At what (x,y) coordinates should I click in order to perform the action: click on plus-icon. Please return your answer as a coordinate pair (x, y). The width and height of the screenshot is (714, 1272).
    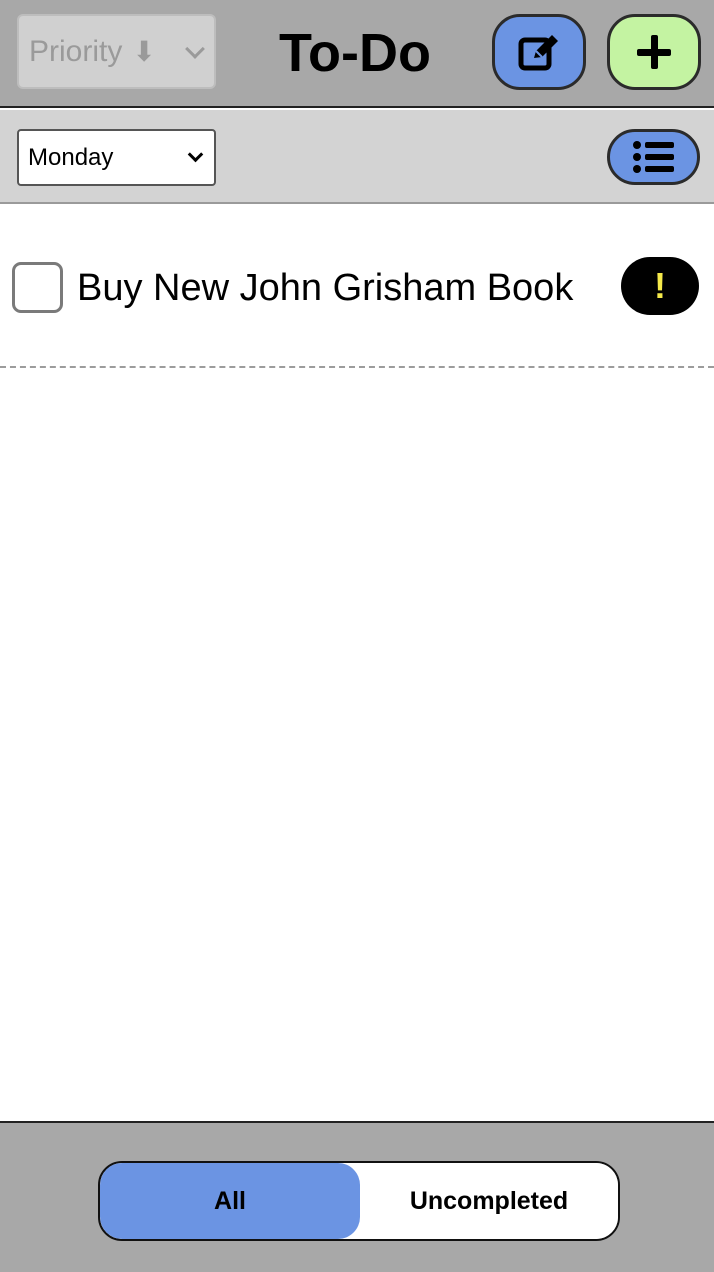
    Looking at the image, I should click on (654, 52).